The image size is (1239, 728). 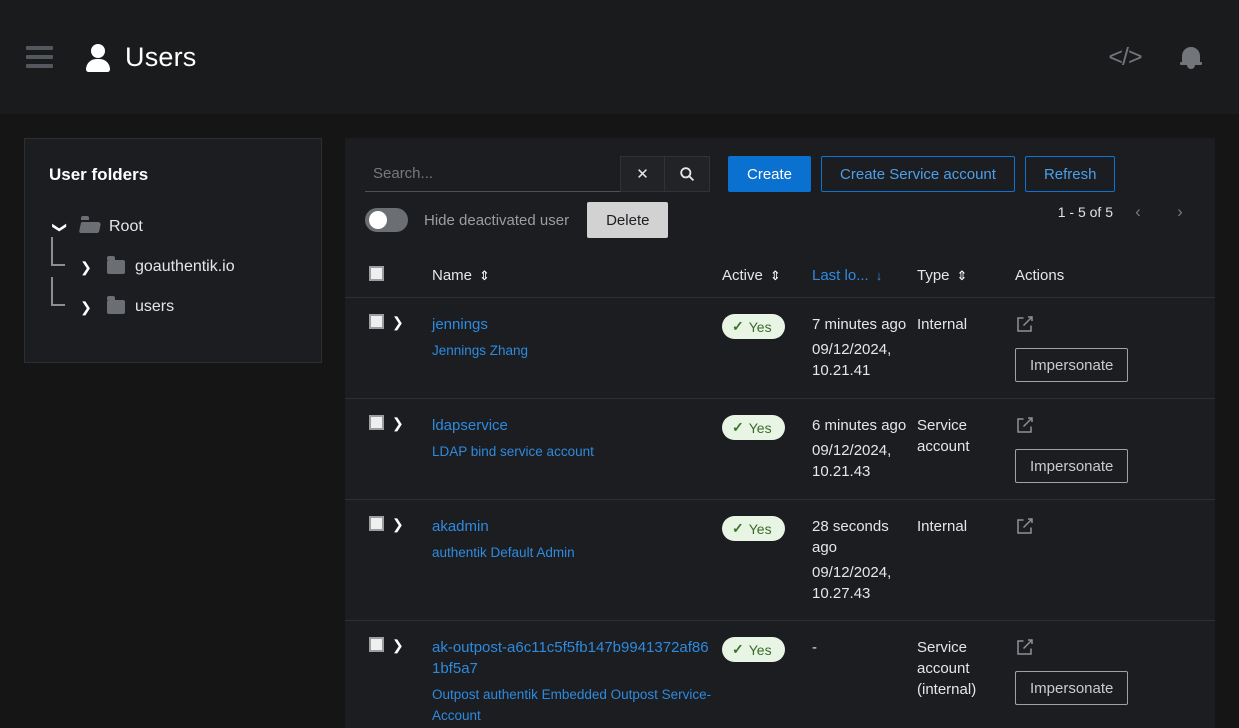 I want to click on last-login-relative: 28 seconds ago, so click(x=850, y=537).